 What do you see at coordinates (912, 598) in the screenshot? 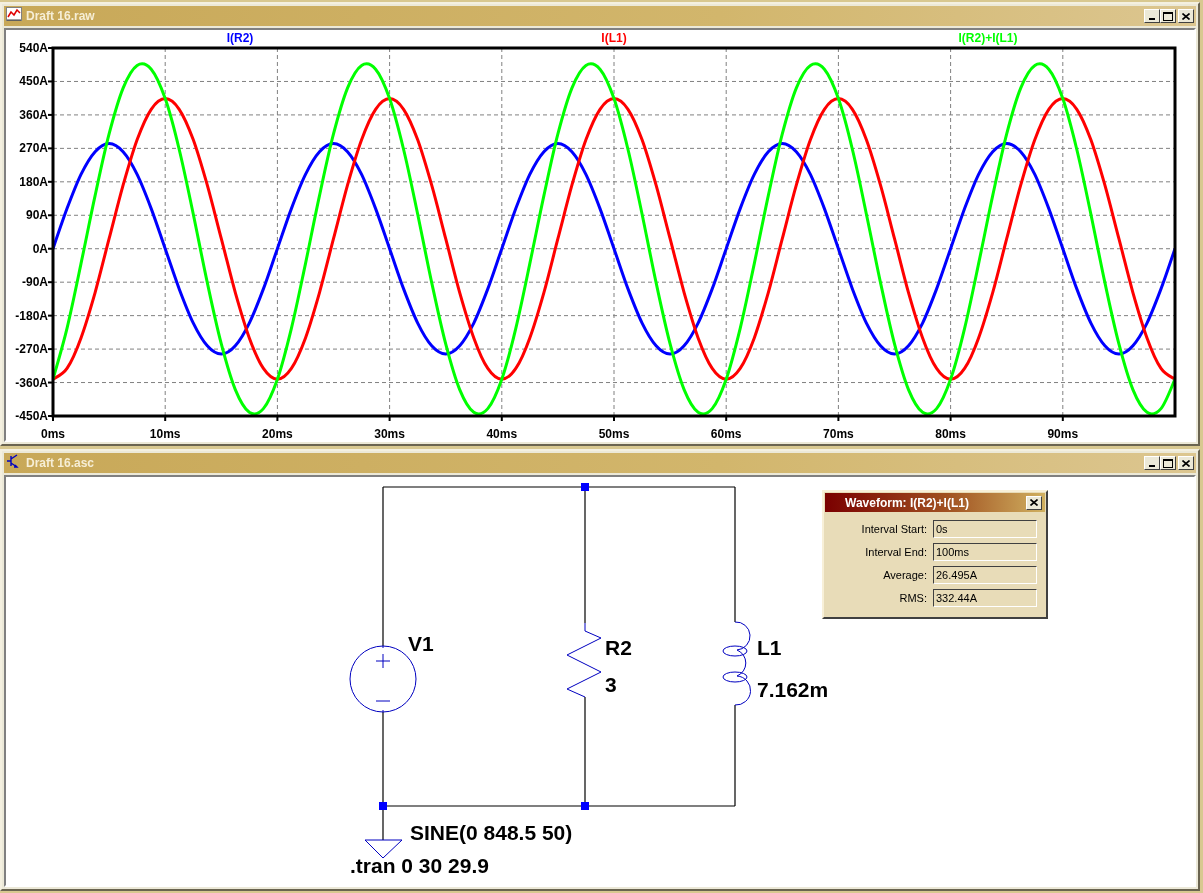
I see `field-label: RMS:` at bounding box center [912, 598].